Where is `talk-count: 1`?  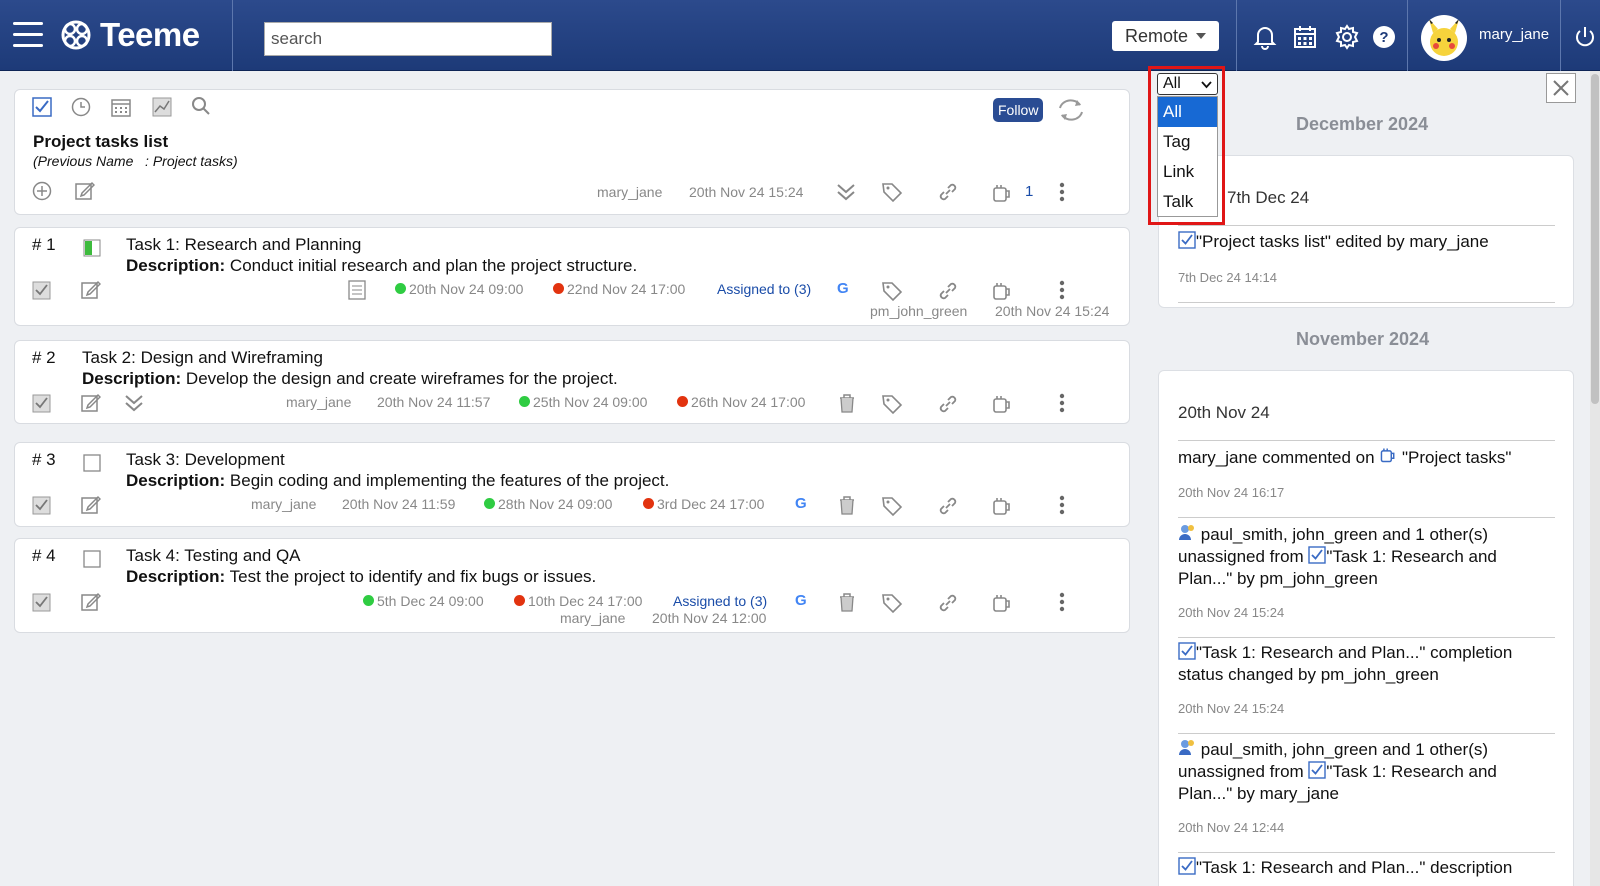 talk-count: 1 is located at coordinates (1029, 191).